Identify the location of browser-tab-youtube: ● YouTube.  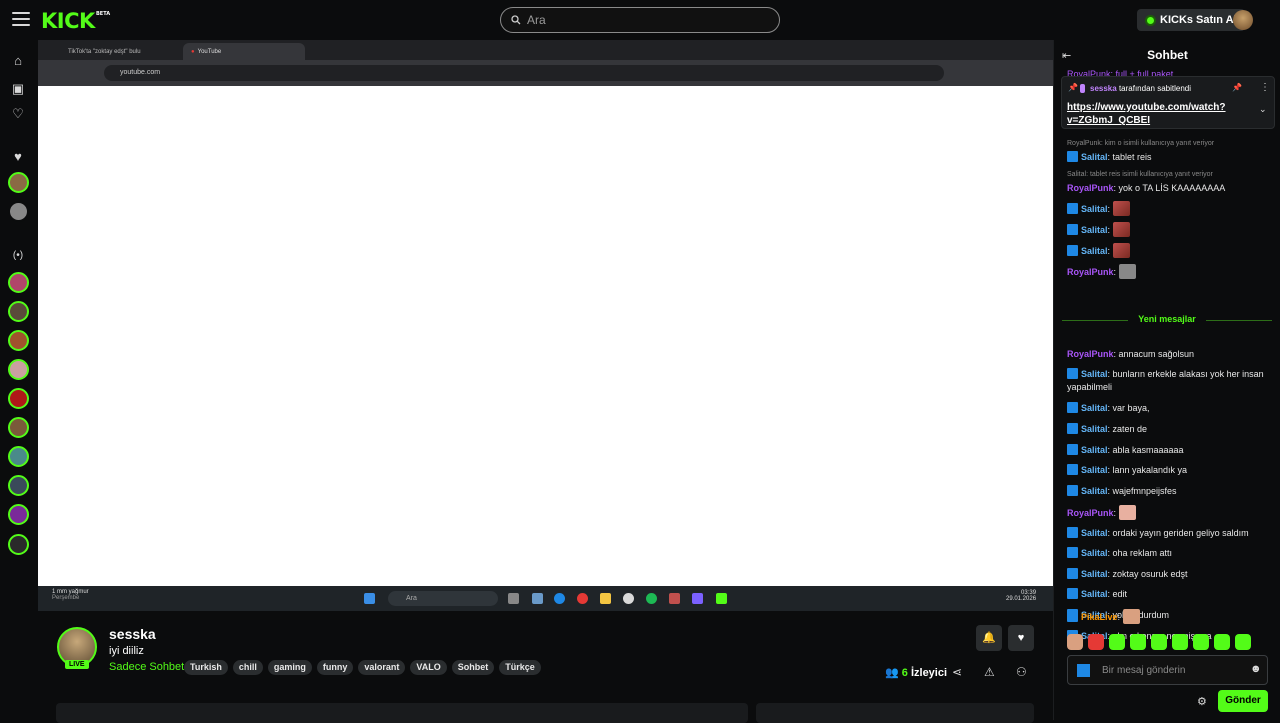
(244, 51).